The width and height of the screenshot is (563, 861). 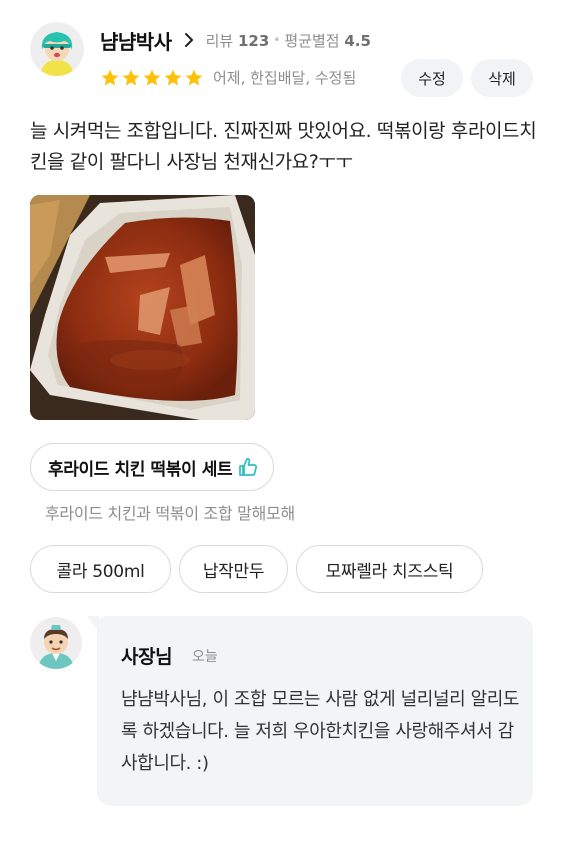 What do you see at coordinates (170, 513) in the screenshot?
I see `menu-description: 후라이드 치킨과 떡볶이 조합 말해모해` at bounding box center [170, 513].